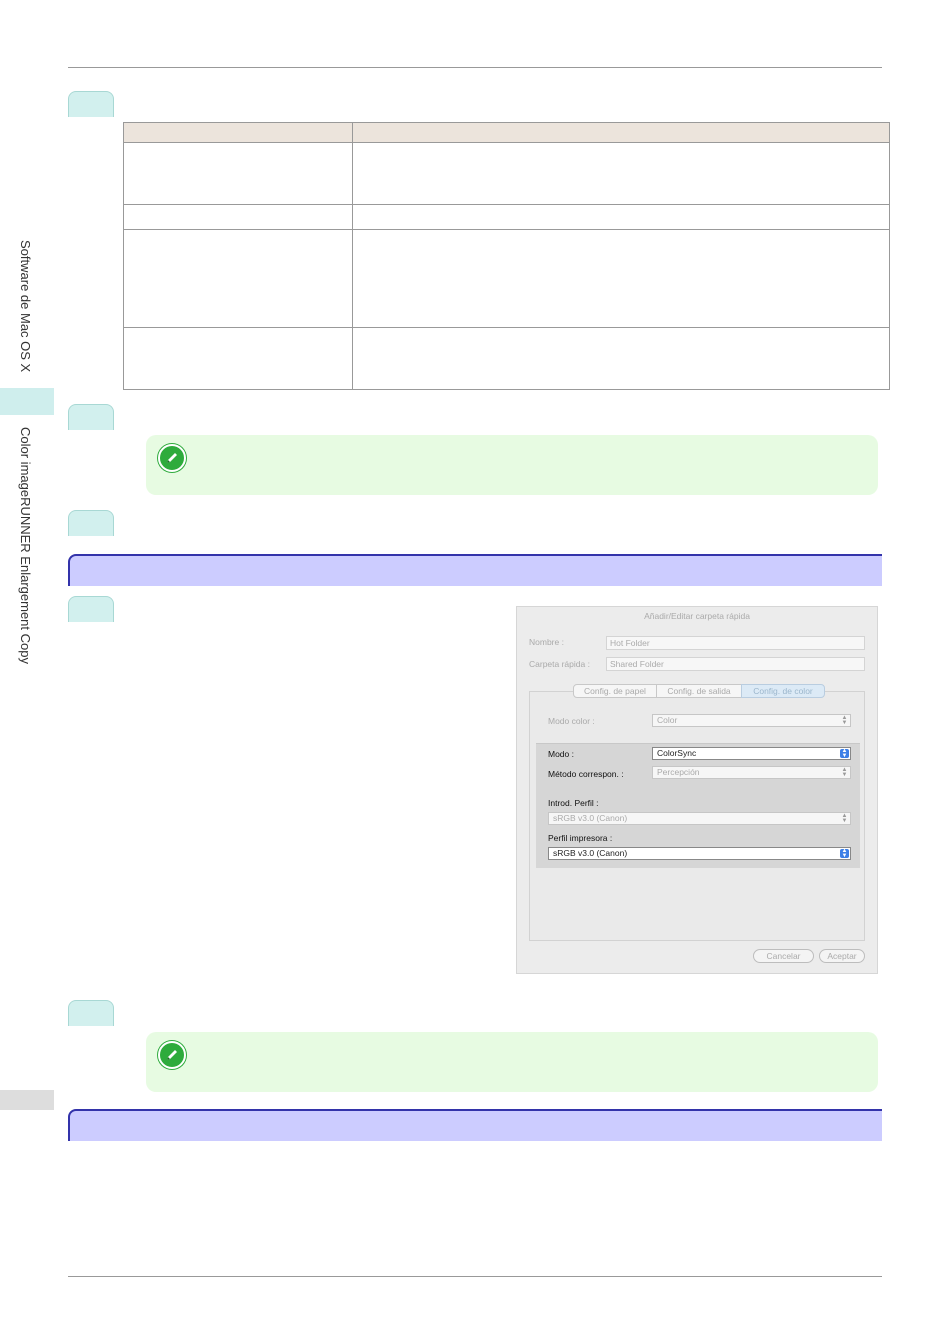 This screenshot has width=950, height=1344. Describe the element at coordinates (615, 691) in the screenshot. I see `tab-paper-settings: Config. de papel` at that location.